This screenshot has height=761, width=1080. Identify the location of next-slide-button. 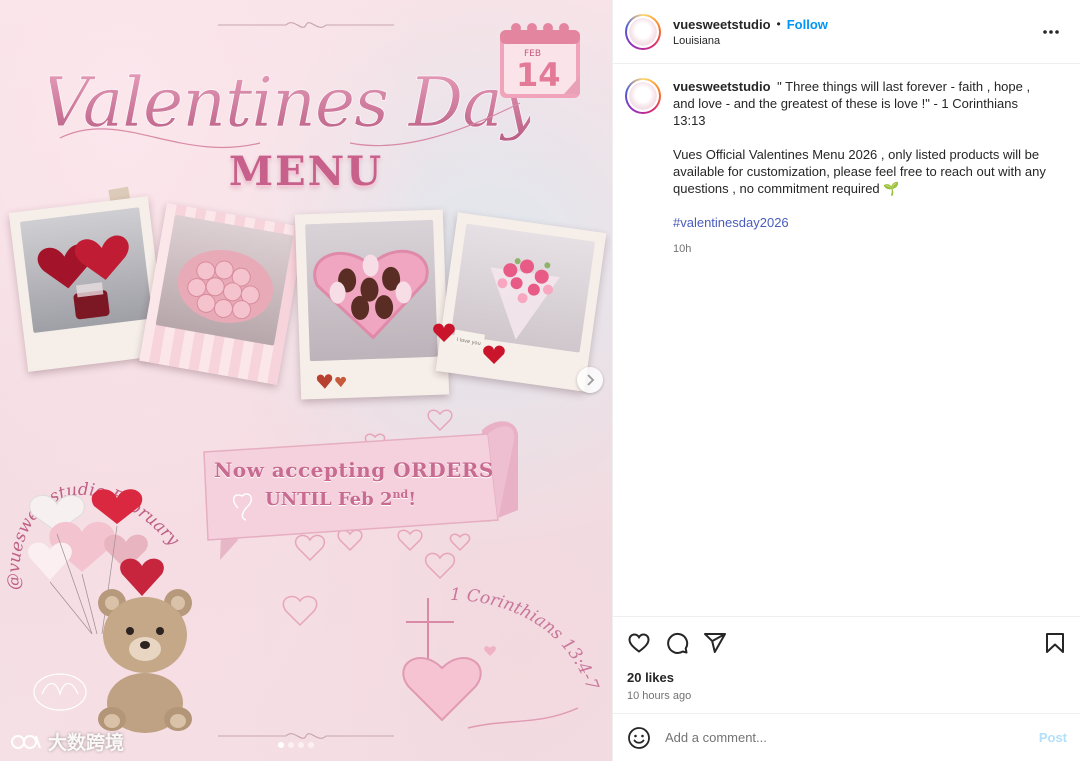
(590, 380).